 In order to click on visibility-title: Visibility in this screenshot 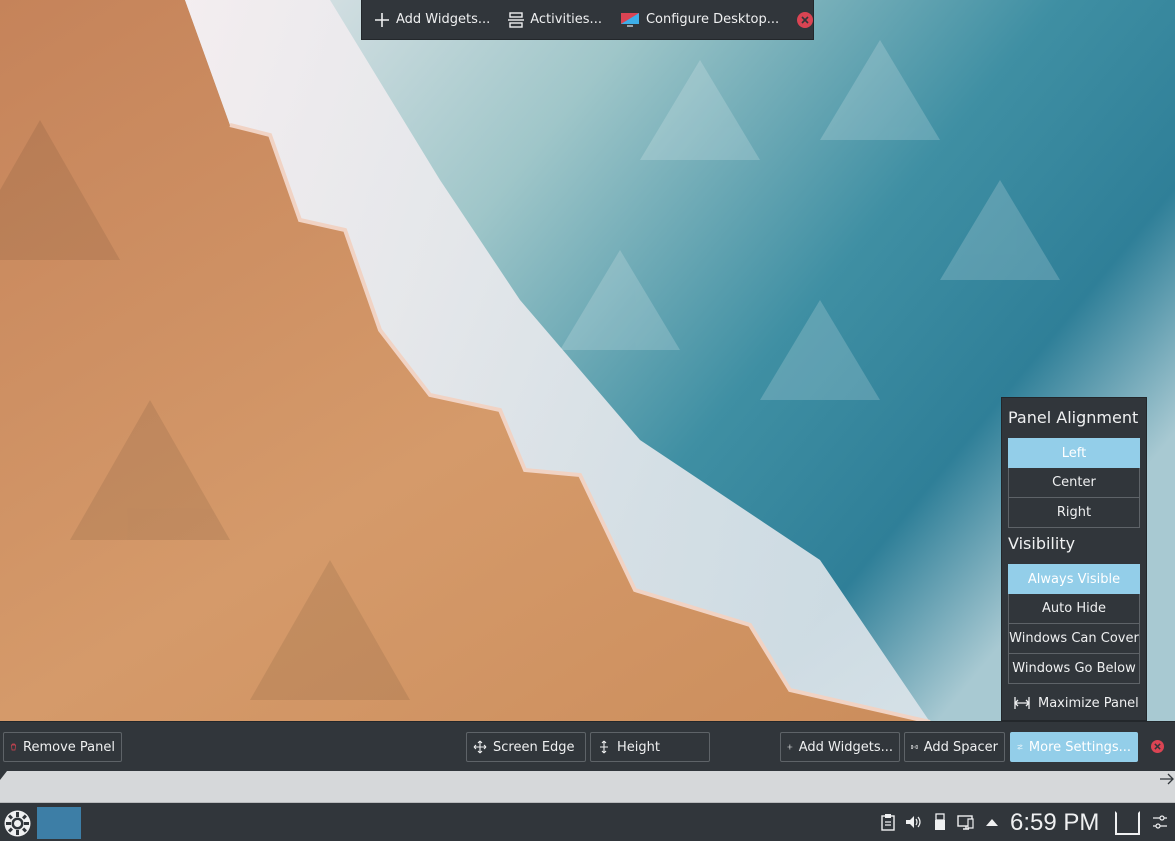, I will do `click(1042, 543)`.